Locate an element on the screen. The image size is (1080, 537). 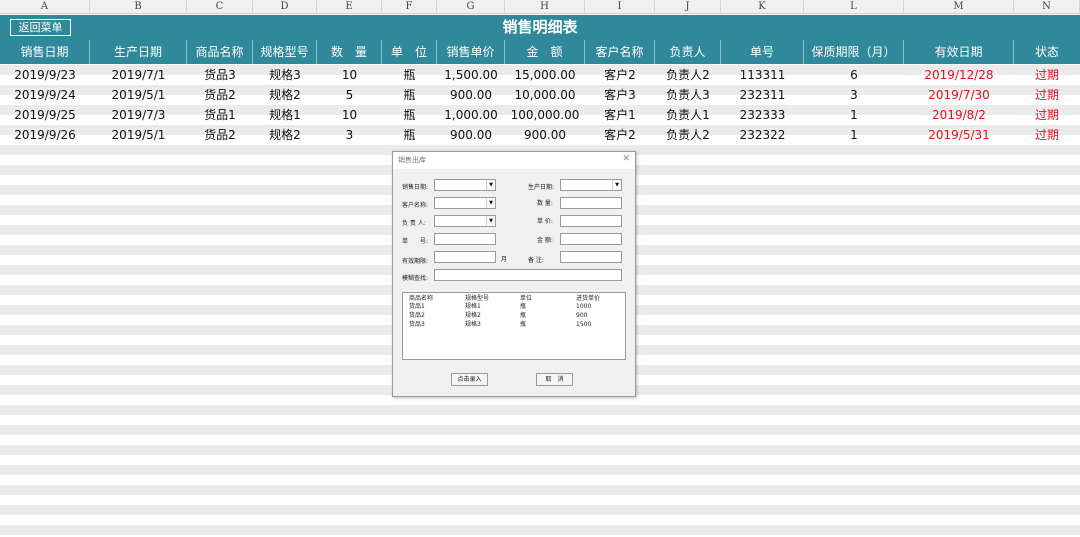
customer-combo: ▼ is located at coordinates (465, 203).